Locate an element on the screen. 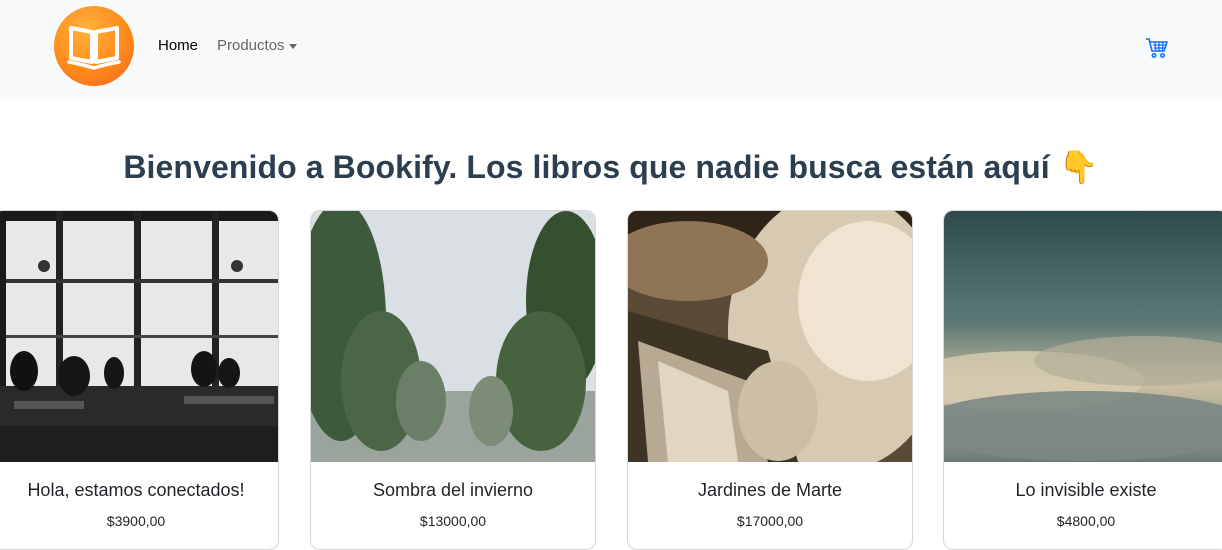  steamy-waterfall-photo is located at coordinates (770, 341).